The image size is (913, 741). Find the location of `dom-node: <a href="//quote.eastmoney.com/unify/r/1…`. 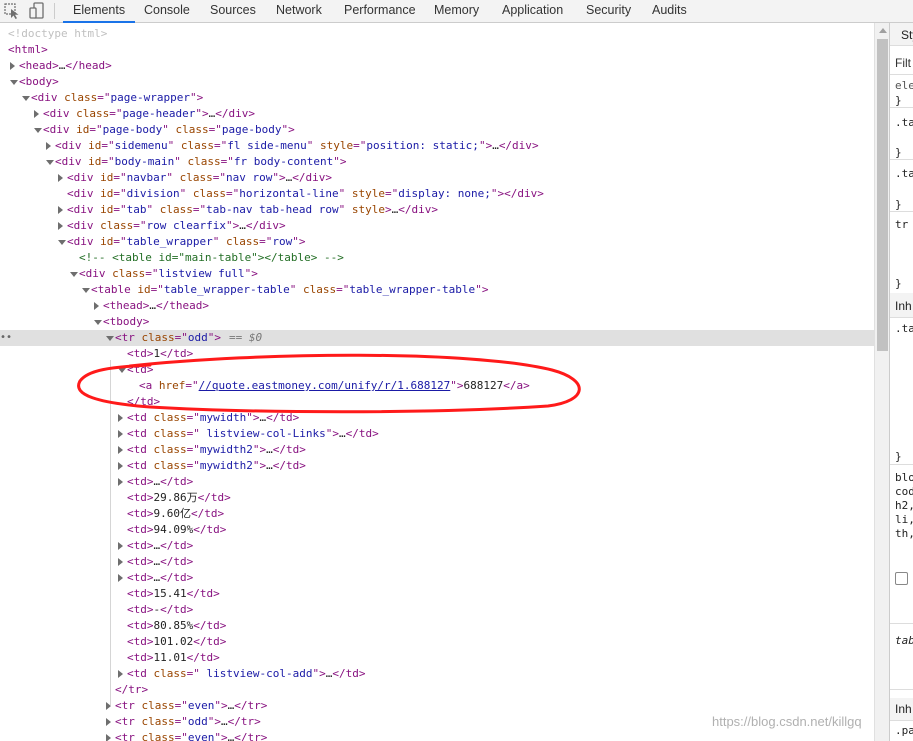

dom-node: <a href="//quote.eastmoney.com/unify/r/1… is located at coordinates (437, 386).